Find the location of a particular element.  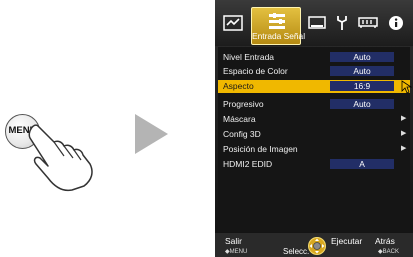

tool-icon is located at coordinates (342, 23).